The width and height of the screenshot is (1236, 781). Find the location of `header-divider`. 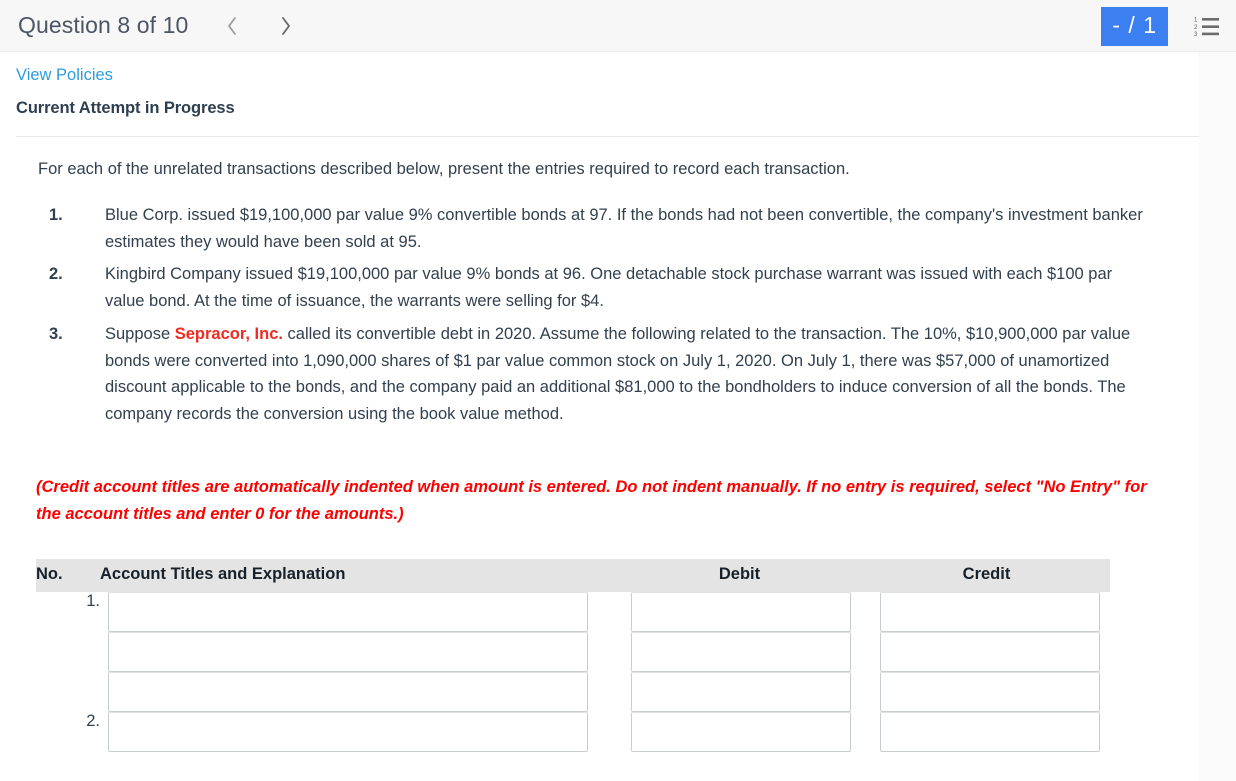

header-divider is located at coordinates (607, 136).